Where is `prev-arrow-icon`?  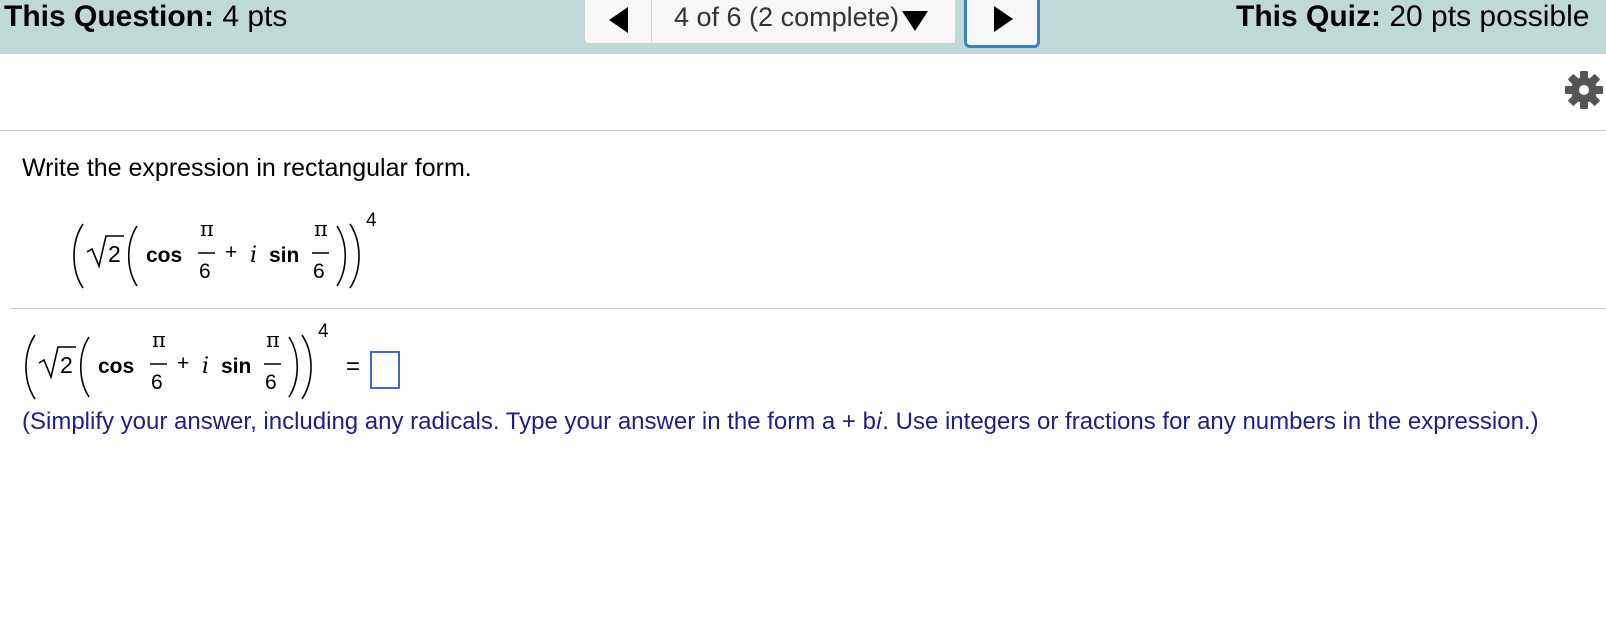 prev-arrow-icon is located at coordinates (618, 20).